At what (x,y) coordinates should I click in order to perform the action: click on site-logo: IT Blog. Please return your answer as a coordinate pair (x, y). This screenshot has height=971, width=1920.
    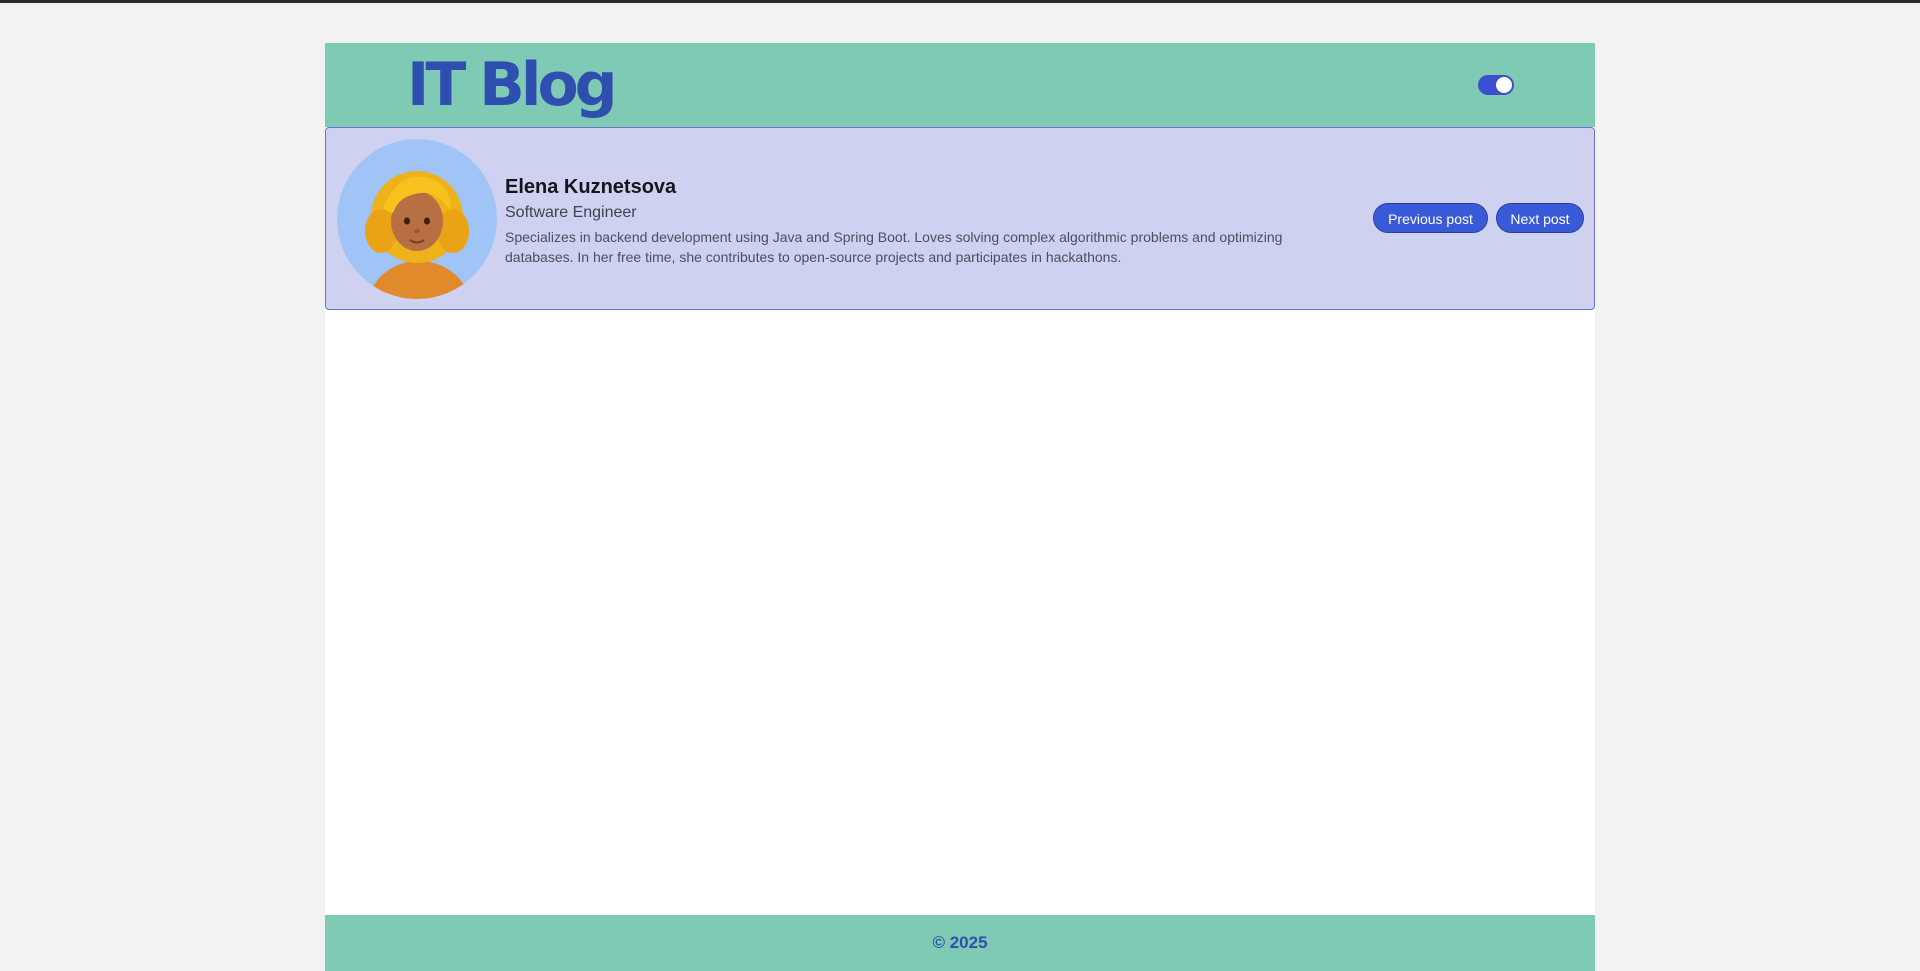
    Looking at the image, I should click on (512, 85).